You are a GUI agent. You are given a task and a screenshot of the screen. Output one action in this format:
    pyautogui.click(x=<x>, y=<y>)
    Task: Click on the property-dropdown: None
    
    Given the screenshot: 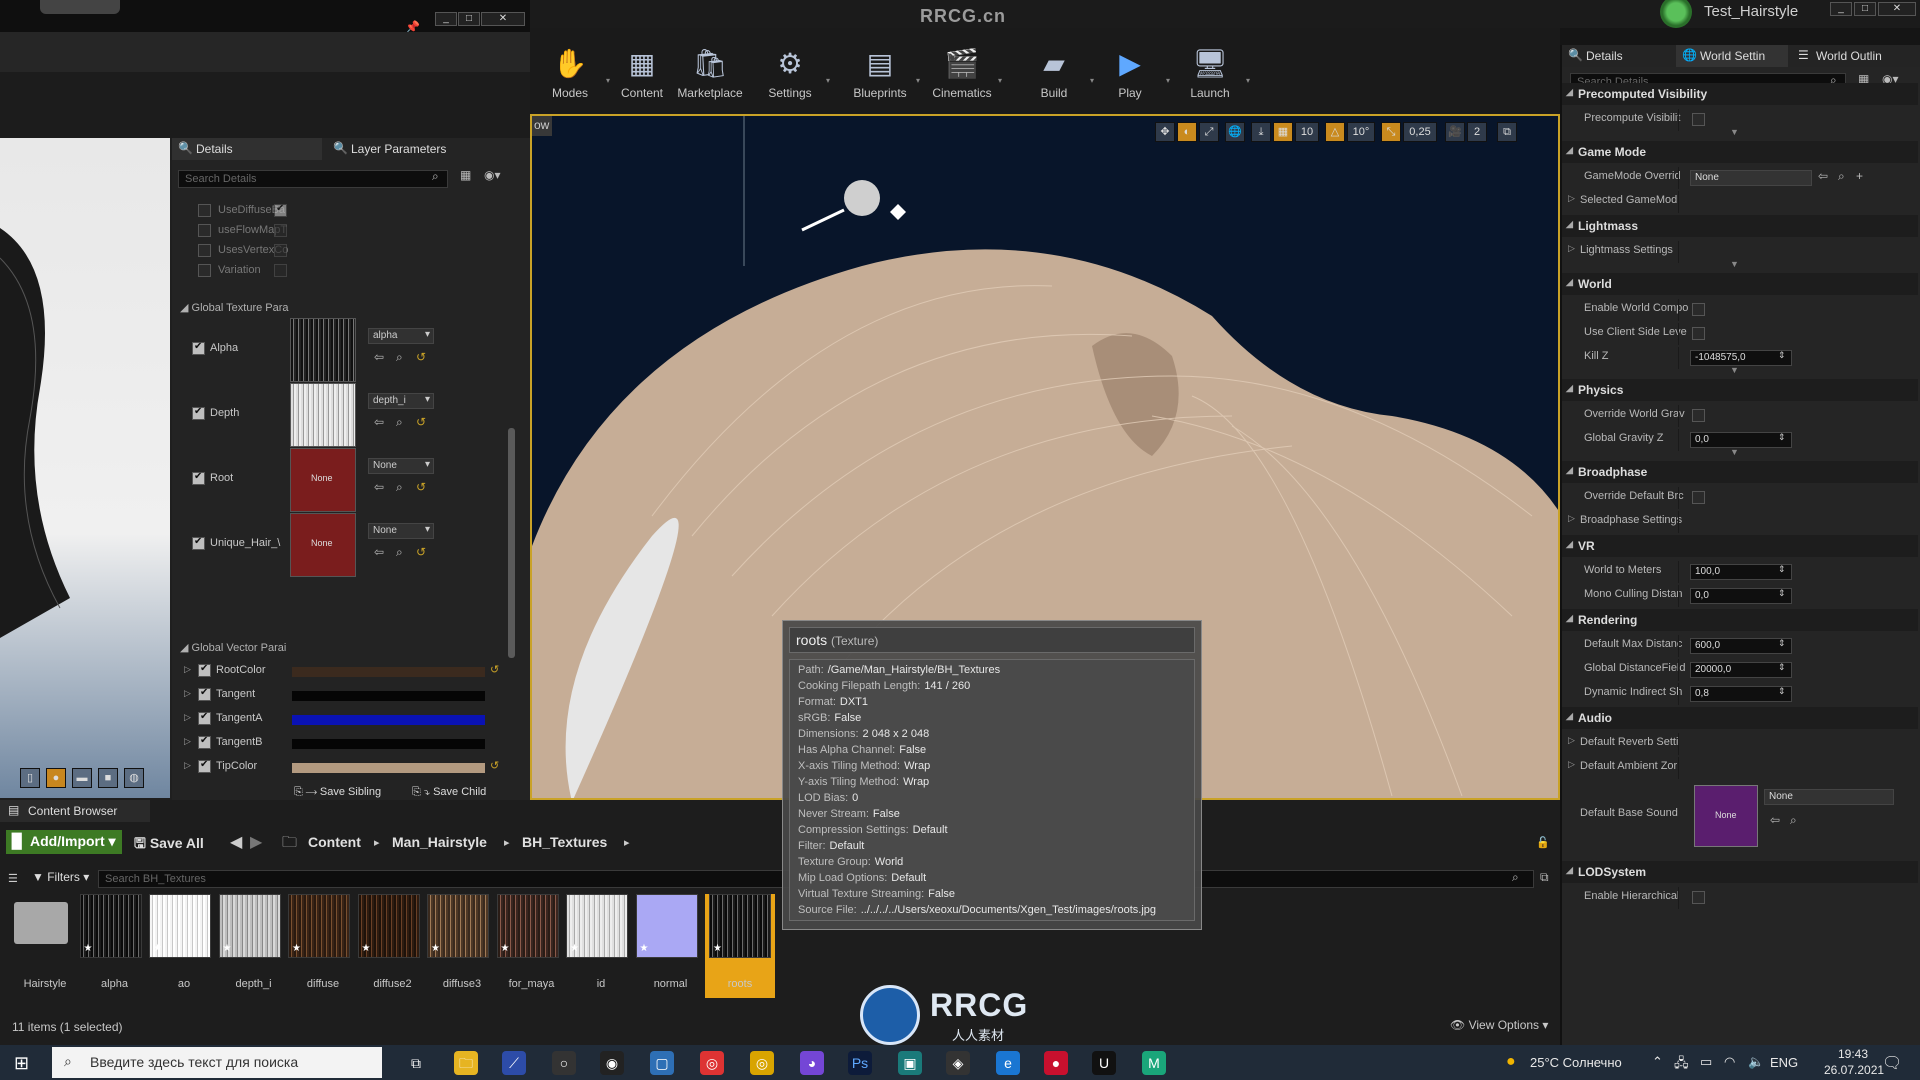 What is the action you would take?
    pyautogui.click(x=1751, y=178)
    